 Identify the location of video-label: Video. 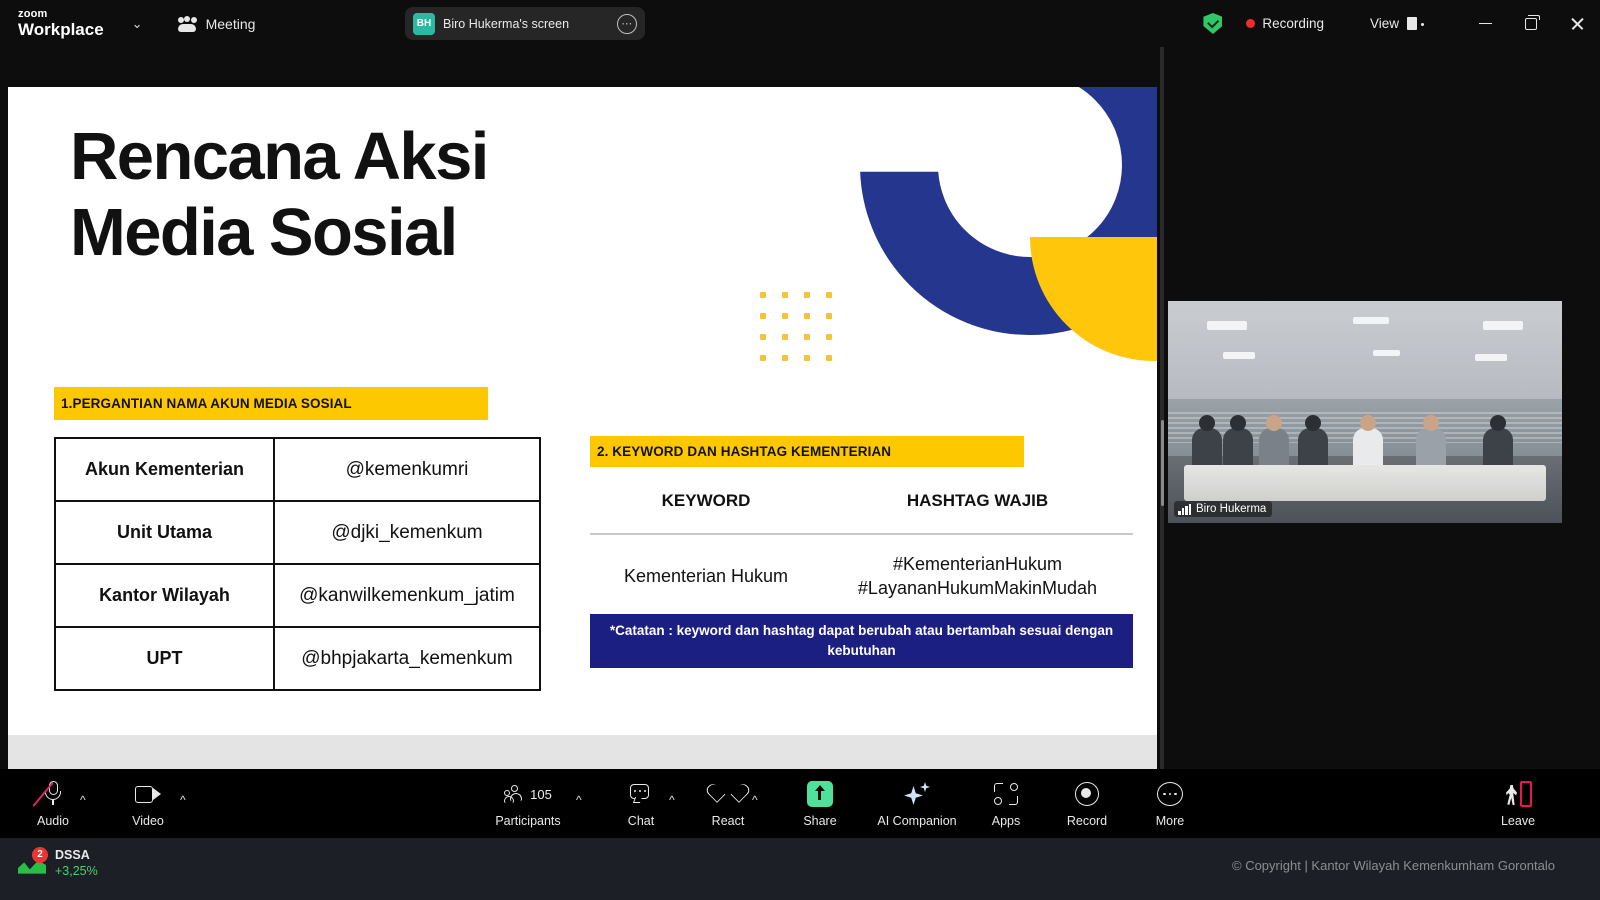
(148, 821).